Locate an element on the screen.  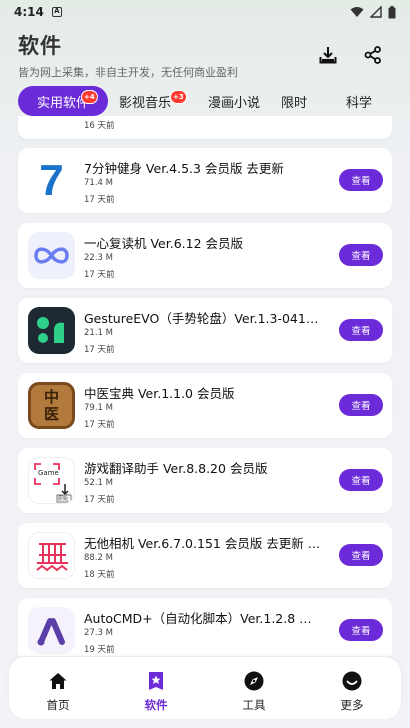
autocmd-icon is located at coordinates (51, 630).